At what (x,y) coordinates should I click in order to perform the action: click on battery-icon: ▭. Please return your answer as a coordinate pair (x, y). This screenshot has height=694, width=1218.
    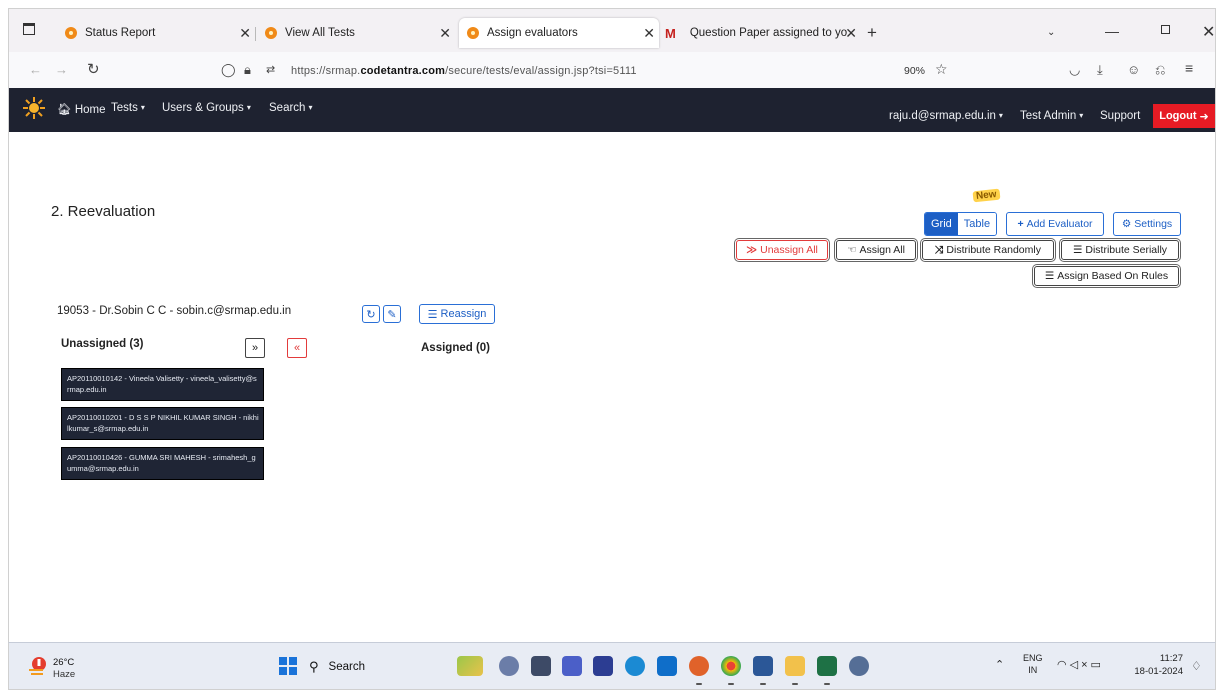
    Looking at the image, I should click on (1097, 665).